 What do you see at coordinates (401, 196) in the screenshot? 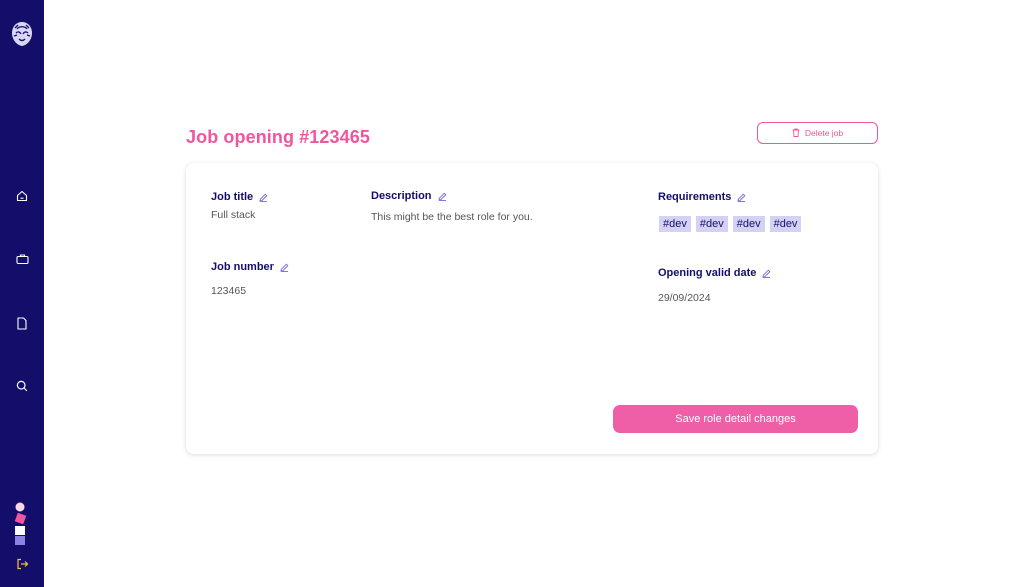
I see `description-label-text: Description` at bounding box center [401, 196].